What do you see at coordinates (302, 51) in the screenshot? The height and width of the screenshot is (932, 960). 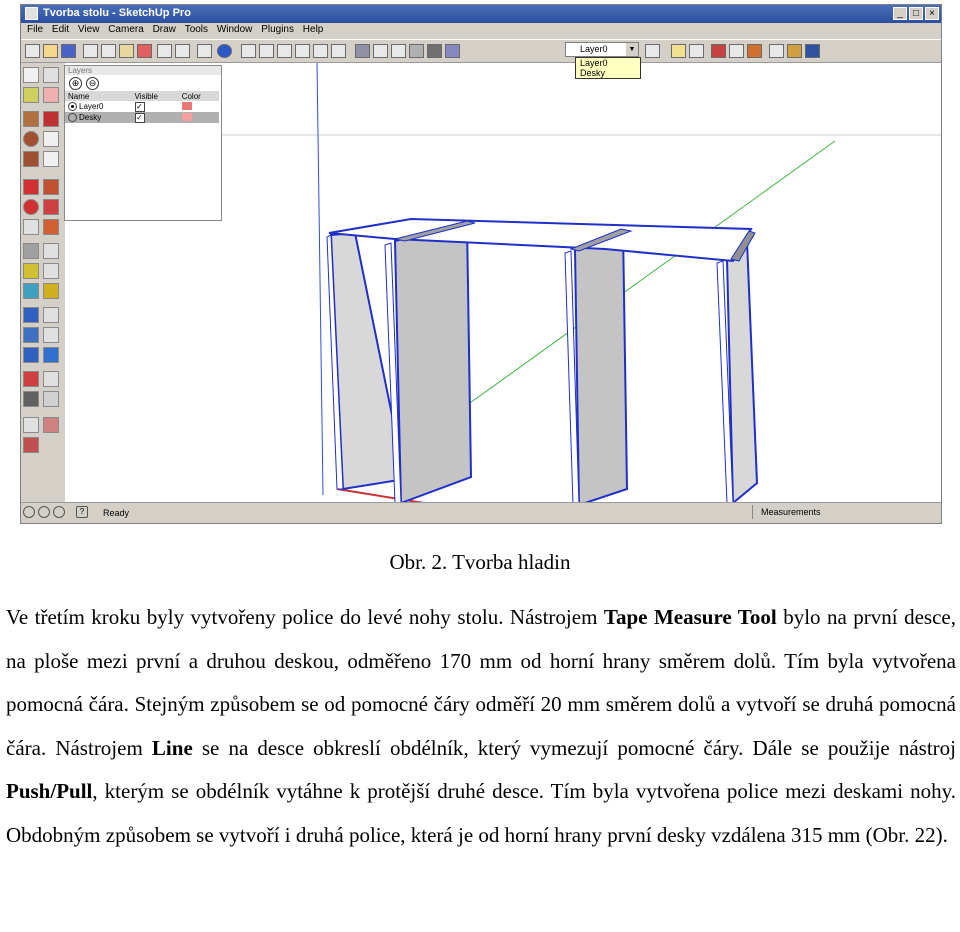 I see `right-view-icon` at bounding box center [302, 51].